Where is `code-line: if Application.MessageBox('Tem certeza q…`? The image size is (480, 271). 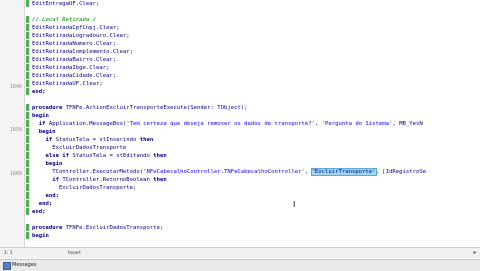
code-line: if Application.MessageBox('Tem certeza q… is located at coordinates (227, 124).